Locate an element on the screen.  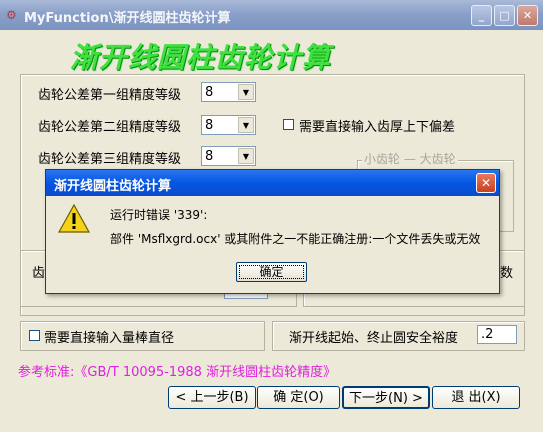
group1-label: 齿轮公差第一组精度等级 is located at coordinates (110, 95).